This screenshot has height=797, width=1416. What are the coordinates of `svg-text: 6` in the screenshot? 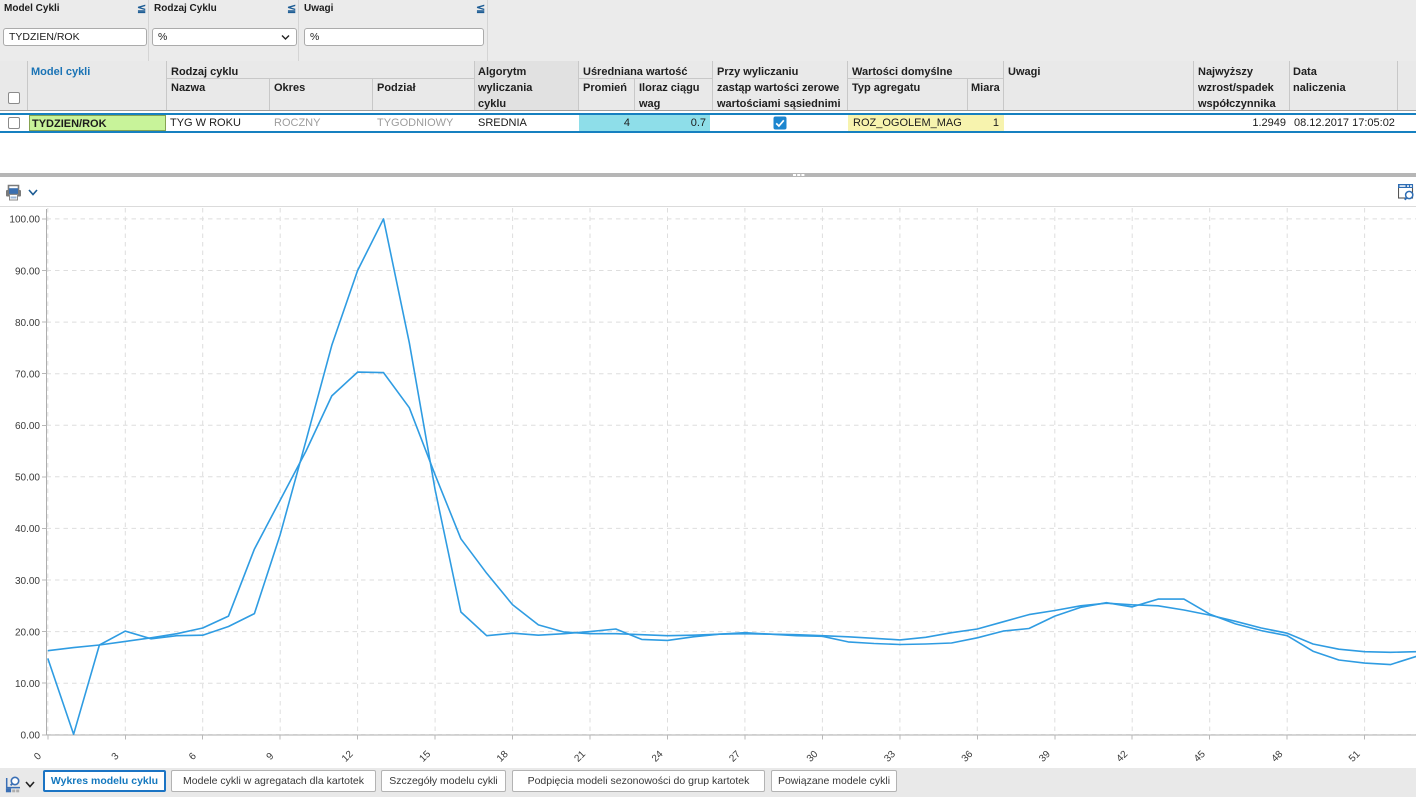 It's located at (193, 757).